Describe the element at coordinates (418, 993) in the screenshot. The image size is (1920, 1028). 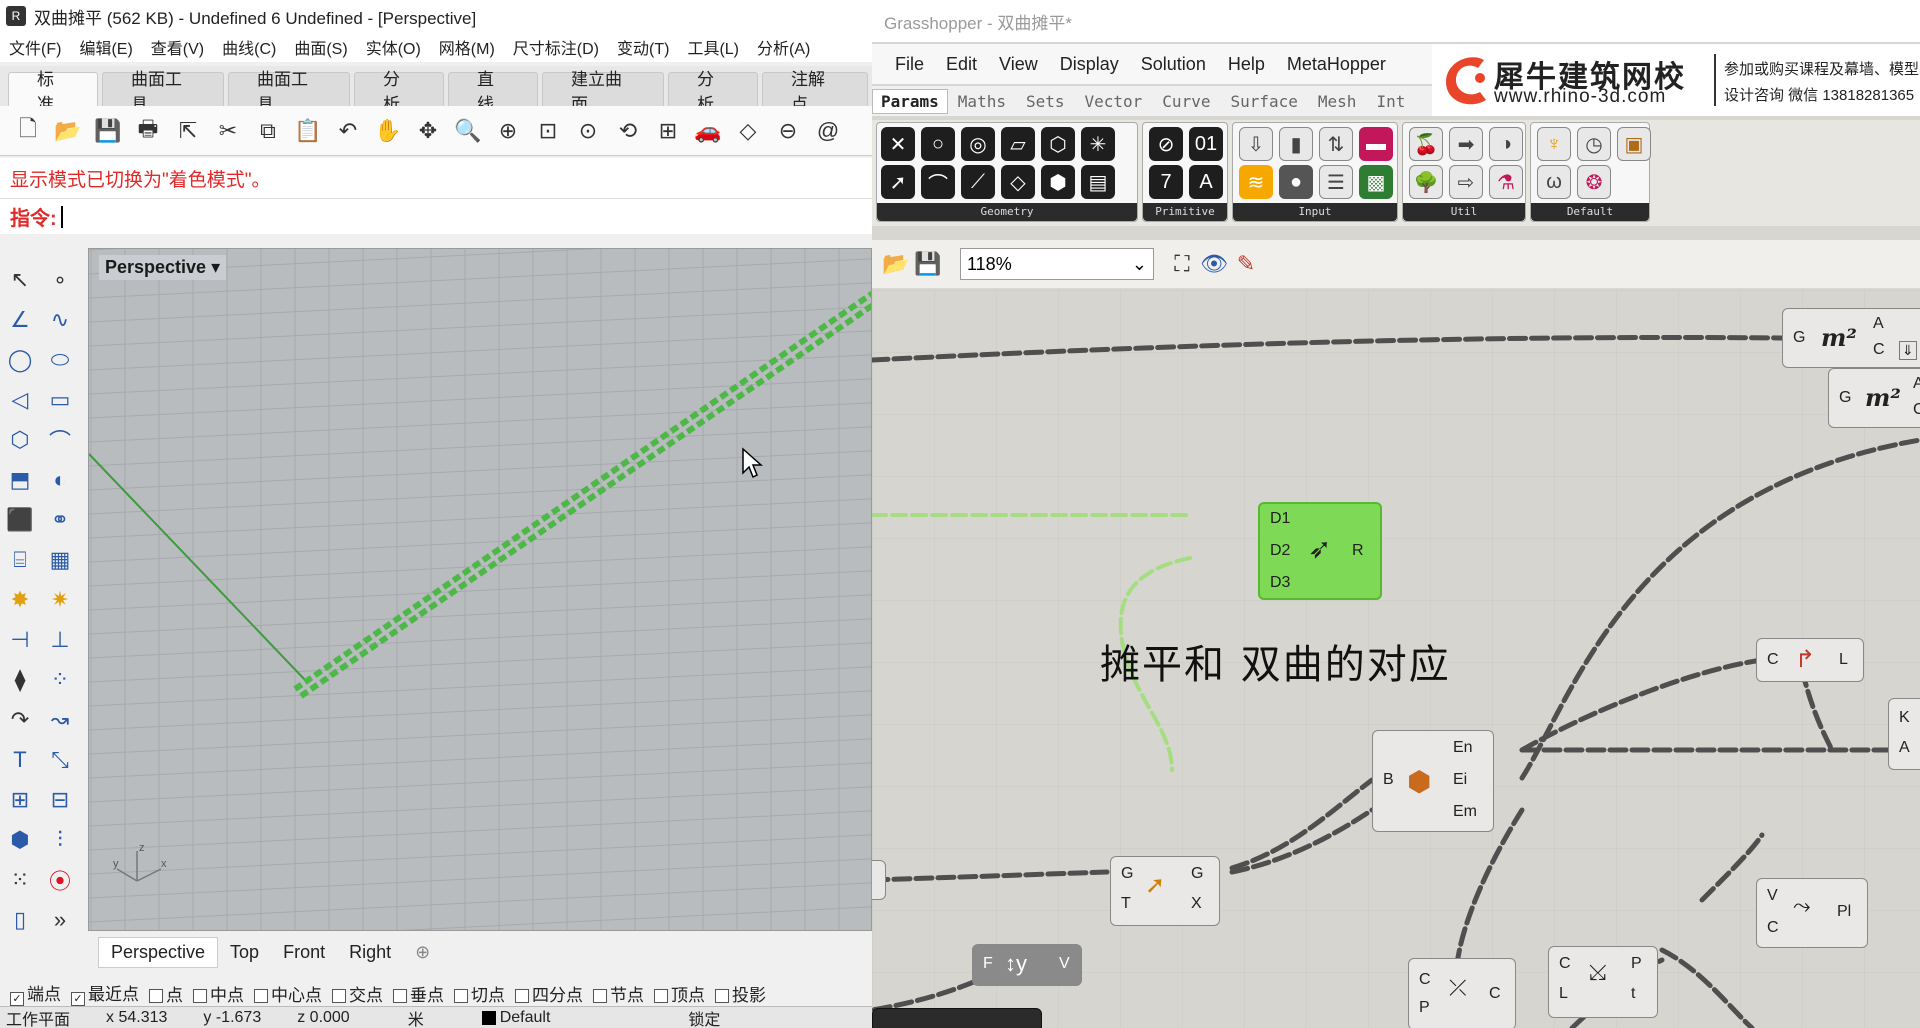
I see `osnap-6: 垂点` at that location.